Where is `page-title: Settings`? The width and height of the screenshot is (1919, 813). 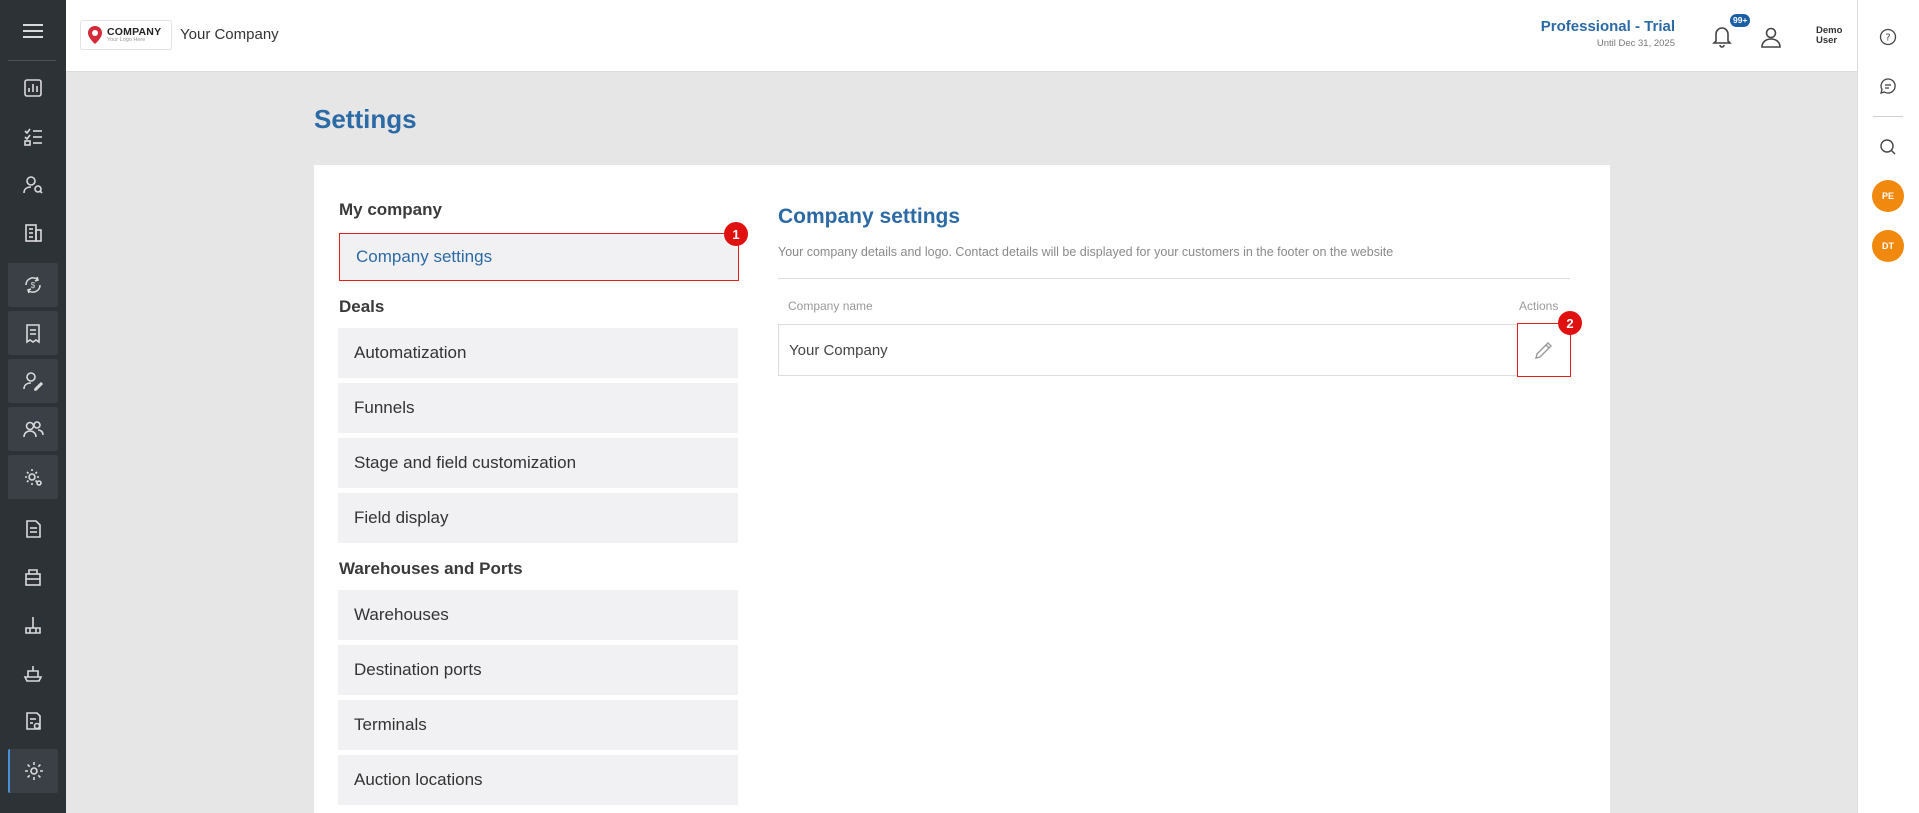 page-title: Settings is located at coordinates (365, 119).